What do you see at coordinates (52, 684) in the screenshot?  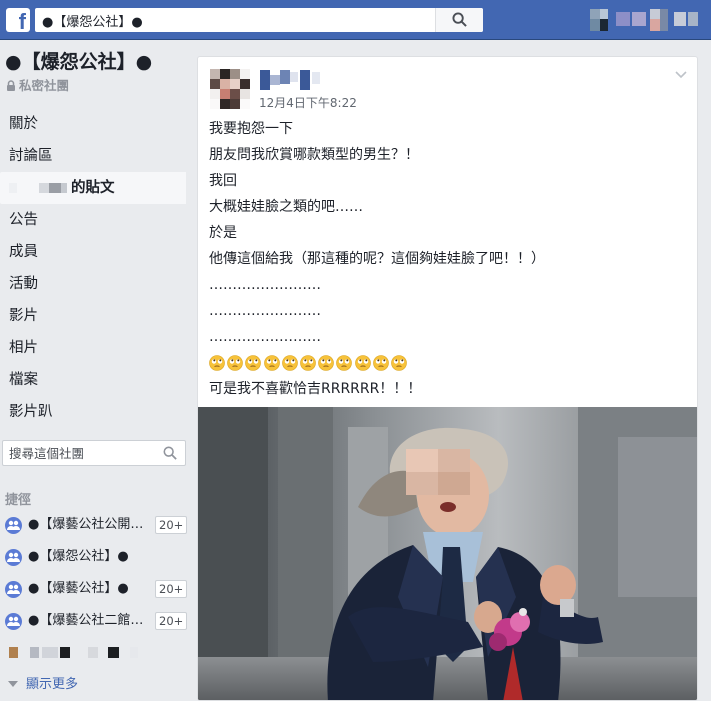 I see `show-more-label: 顯示更多` at bounding box center [52, 684].